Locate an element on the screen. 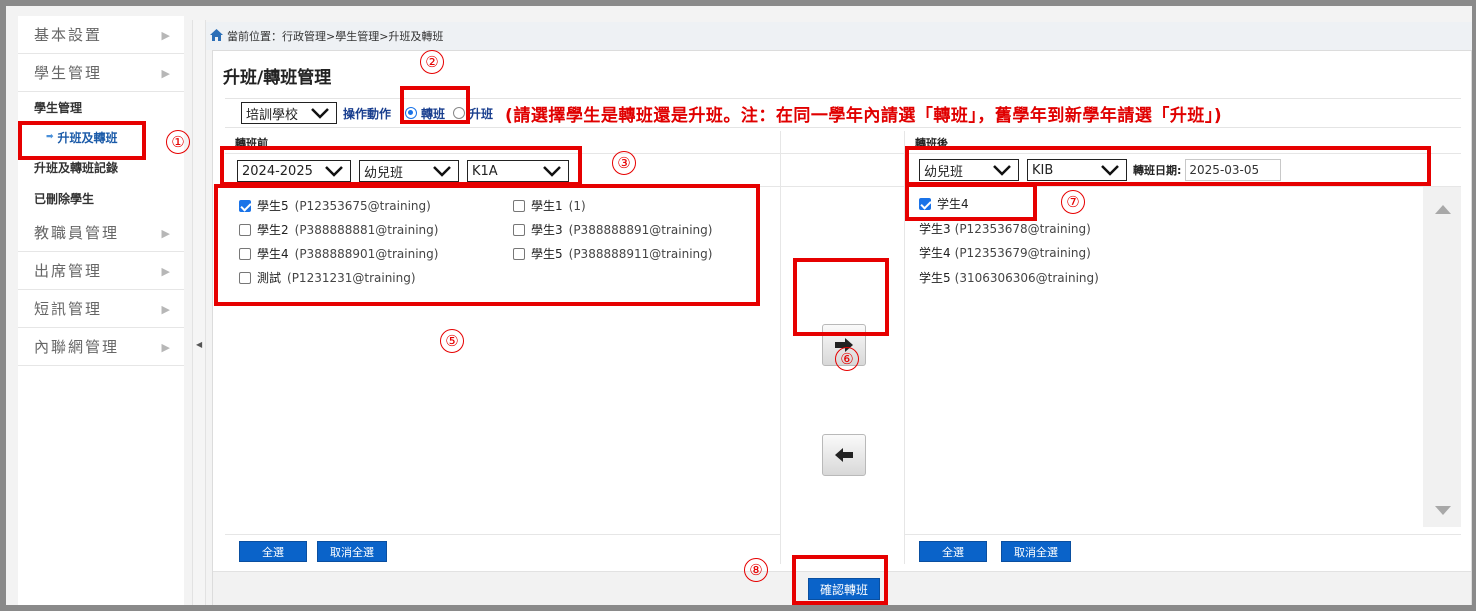 Image resolution: width=1476 pixels, height=611 pixels. annotation-number-6: ⑥ is located at coordinates (847, 359).